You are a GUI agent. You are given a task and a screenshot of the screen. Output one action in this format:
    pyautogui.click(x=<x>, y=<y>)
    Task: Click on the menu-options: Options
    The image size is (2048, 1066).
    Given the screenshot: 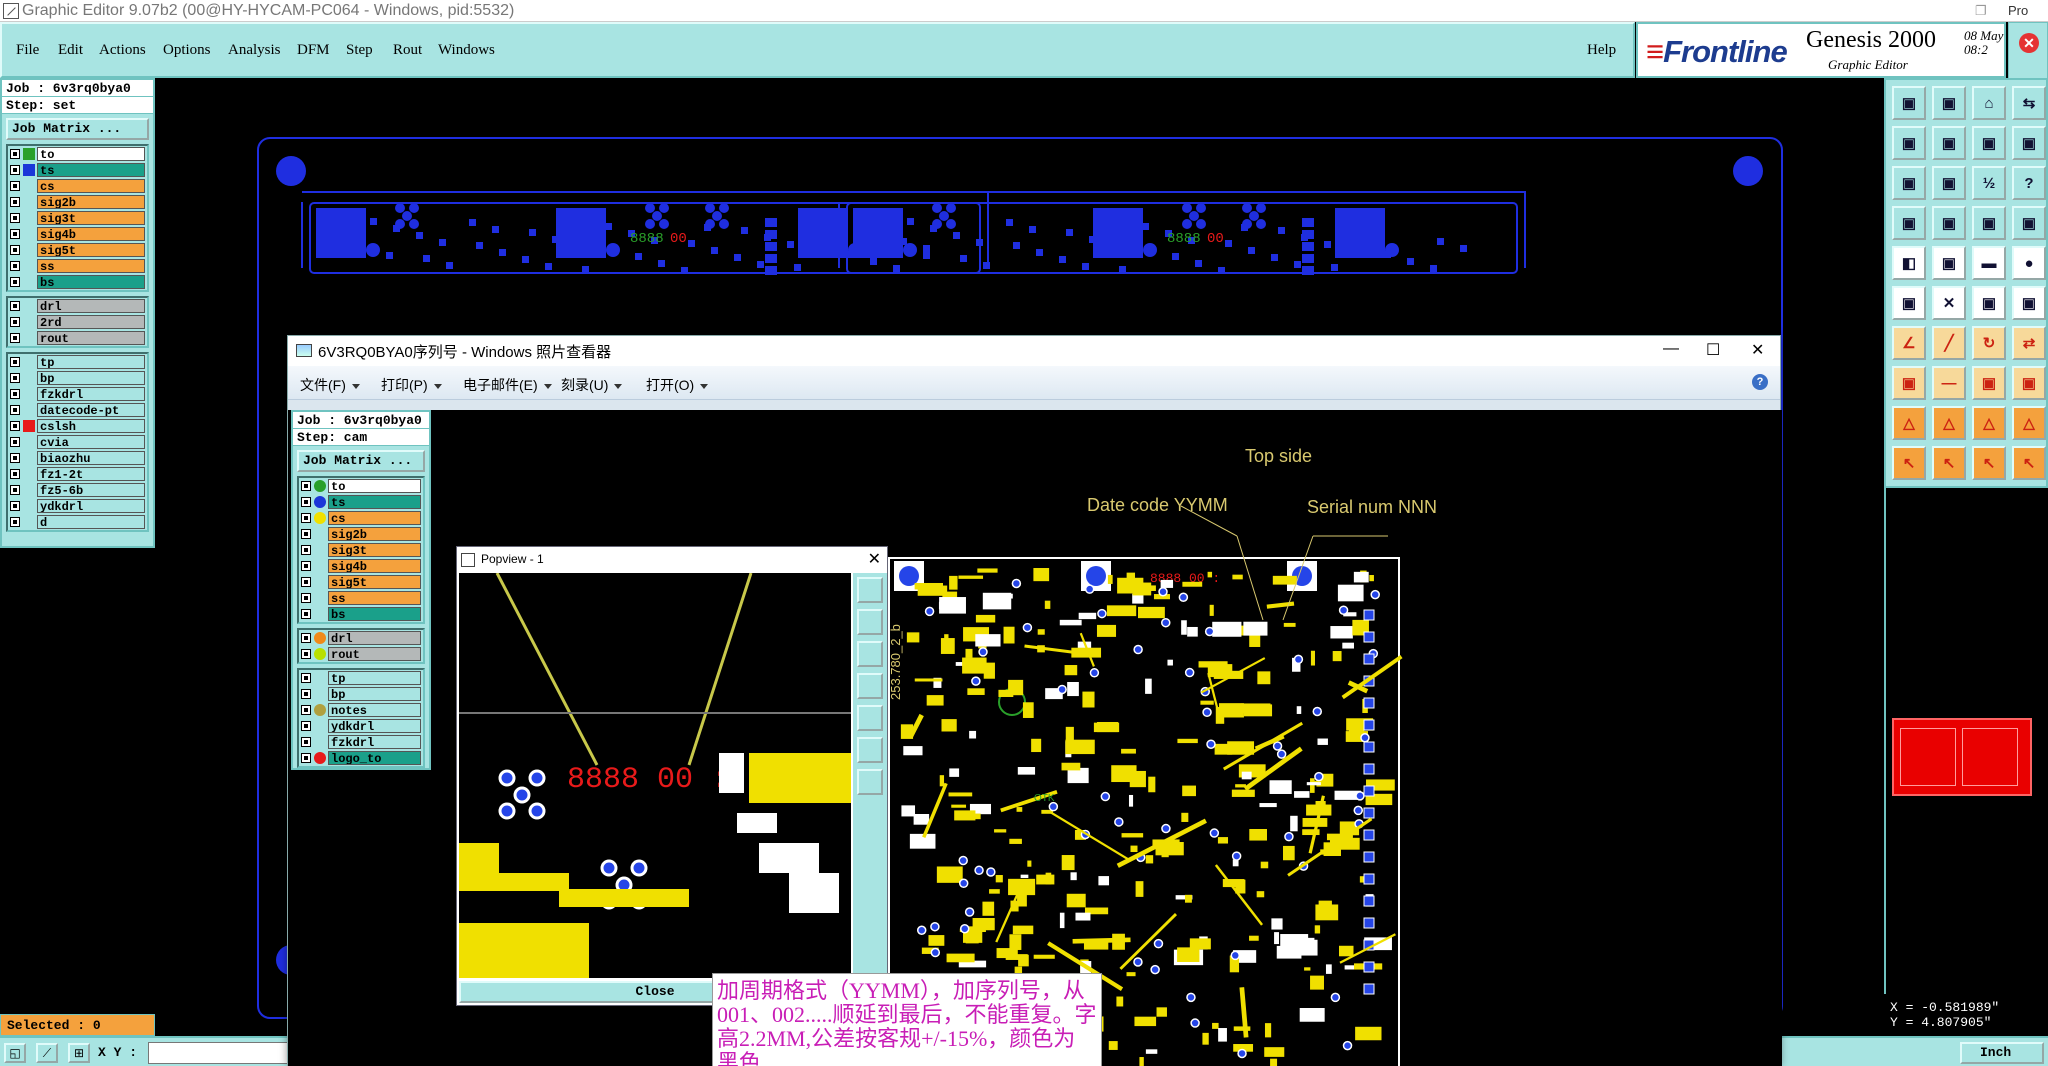 What is the action you would take?
    pyautogui.click(x=187, y=50)
    